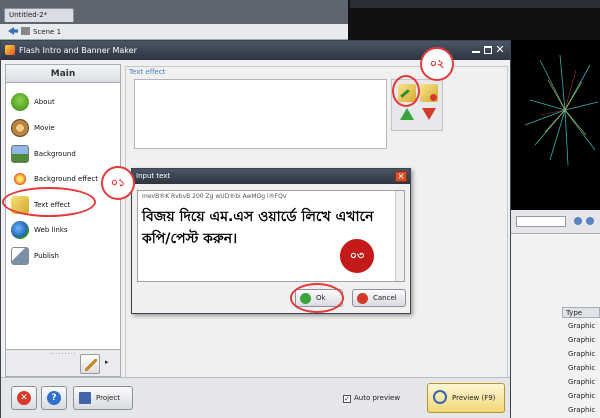 The image size is (600, 418). What do you see at coordinates (63, 256) in the screenshot?
I see `sidebar-item-publish: Publish` at bounding box center [63, 256].